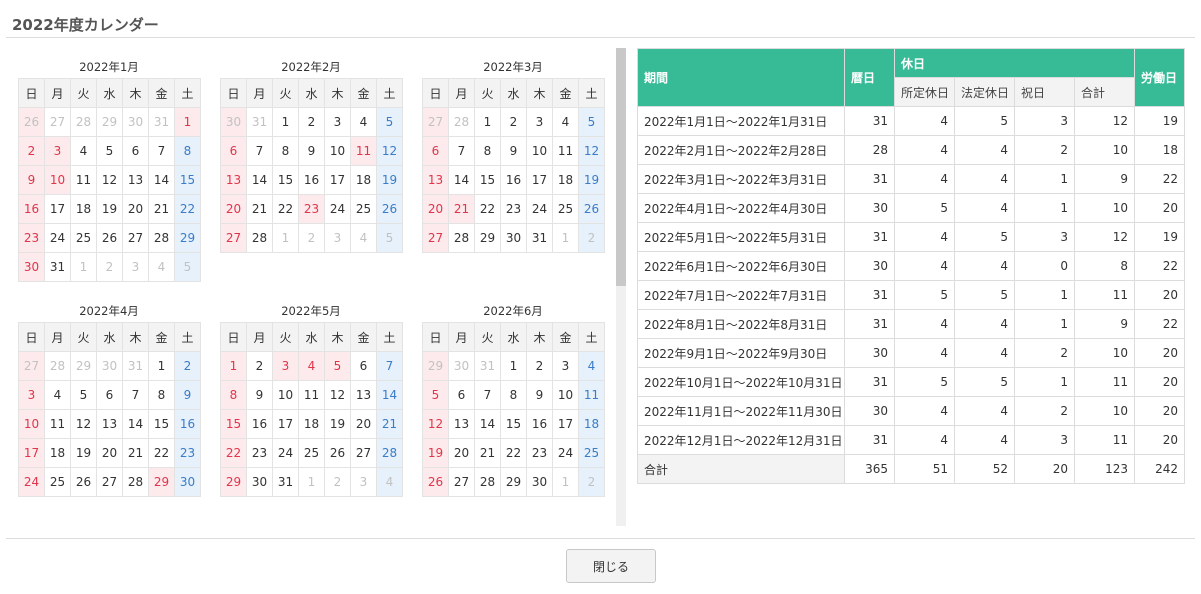 The image size is (1201, 594). Describe the element at coordinates (984, 469) in the screenshot. I see `legal-holidays-cell: 52` at that location.